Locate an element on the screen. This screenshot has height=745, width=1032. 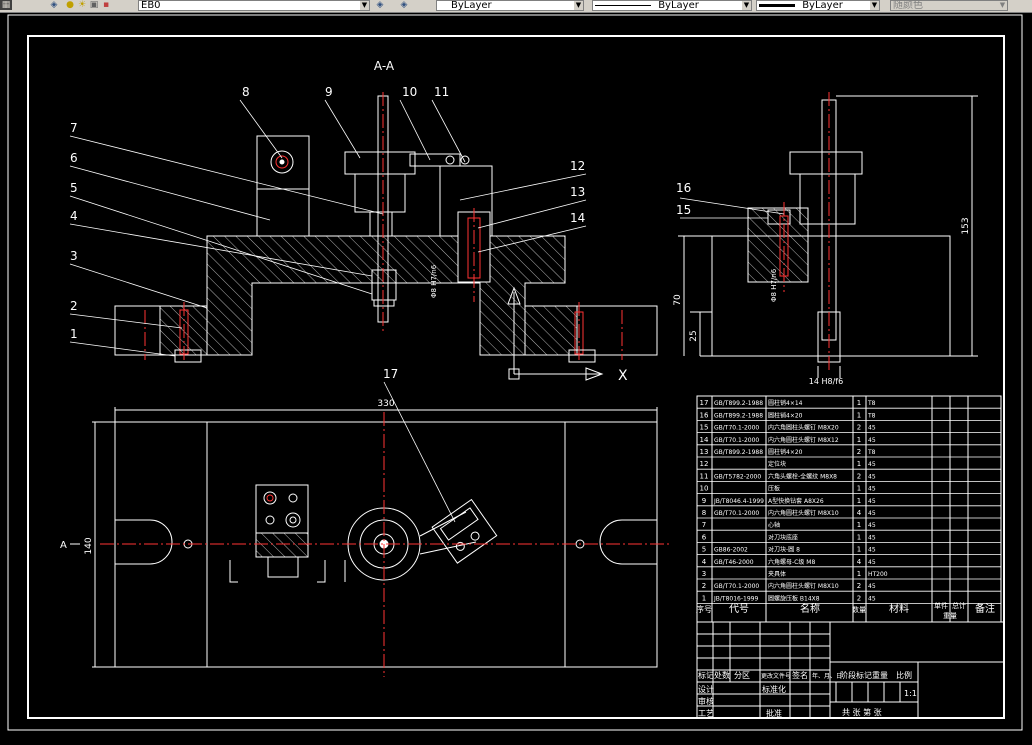
balloon-10: 10 is located at coordinates (409, 92).